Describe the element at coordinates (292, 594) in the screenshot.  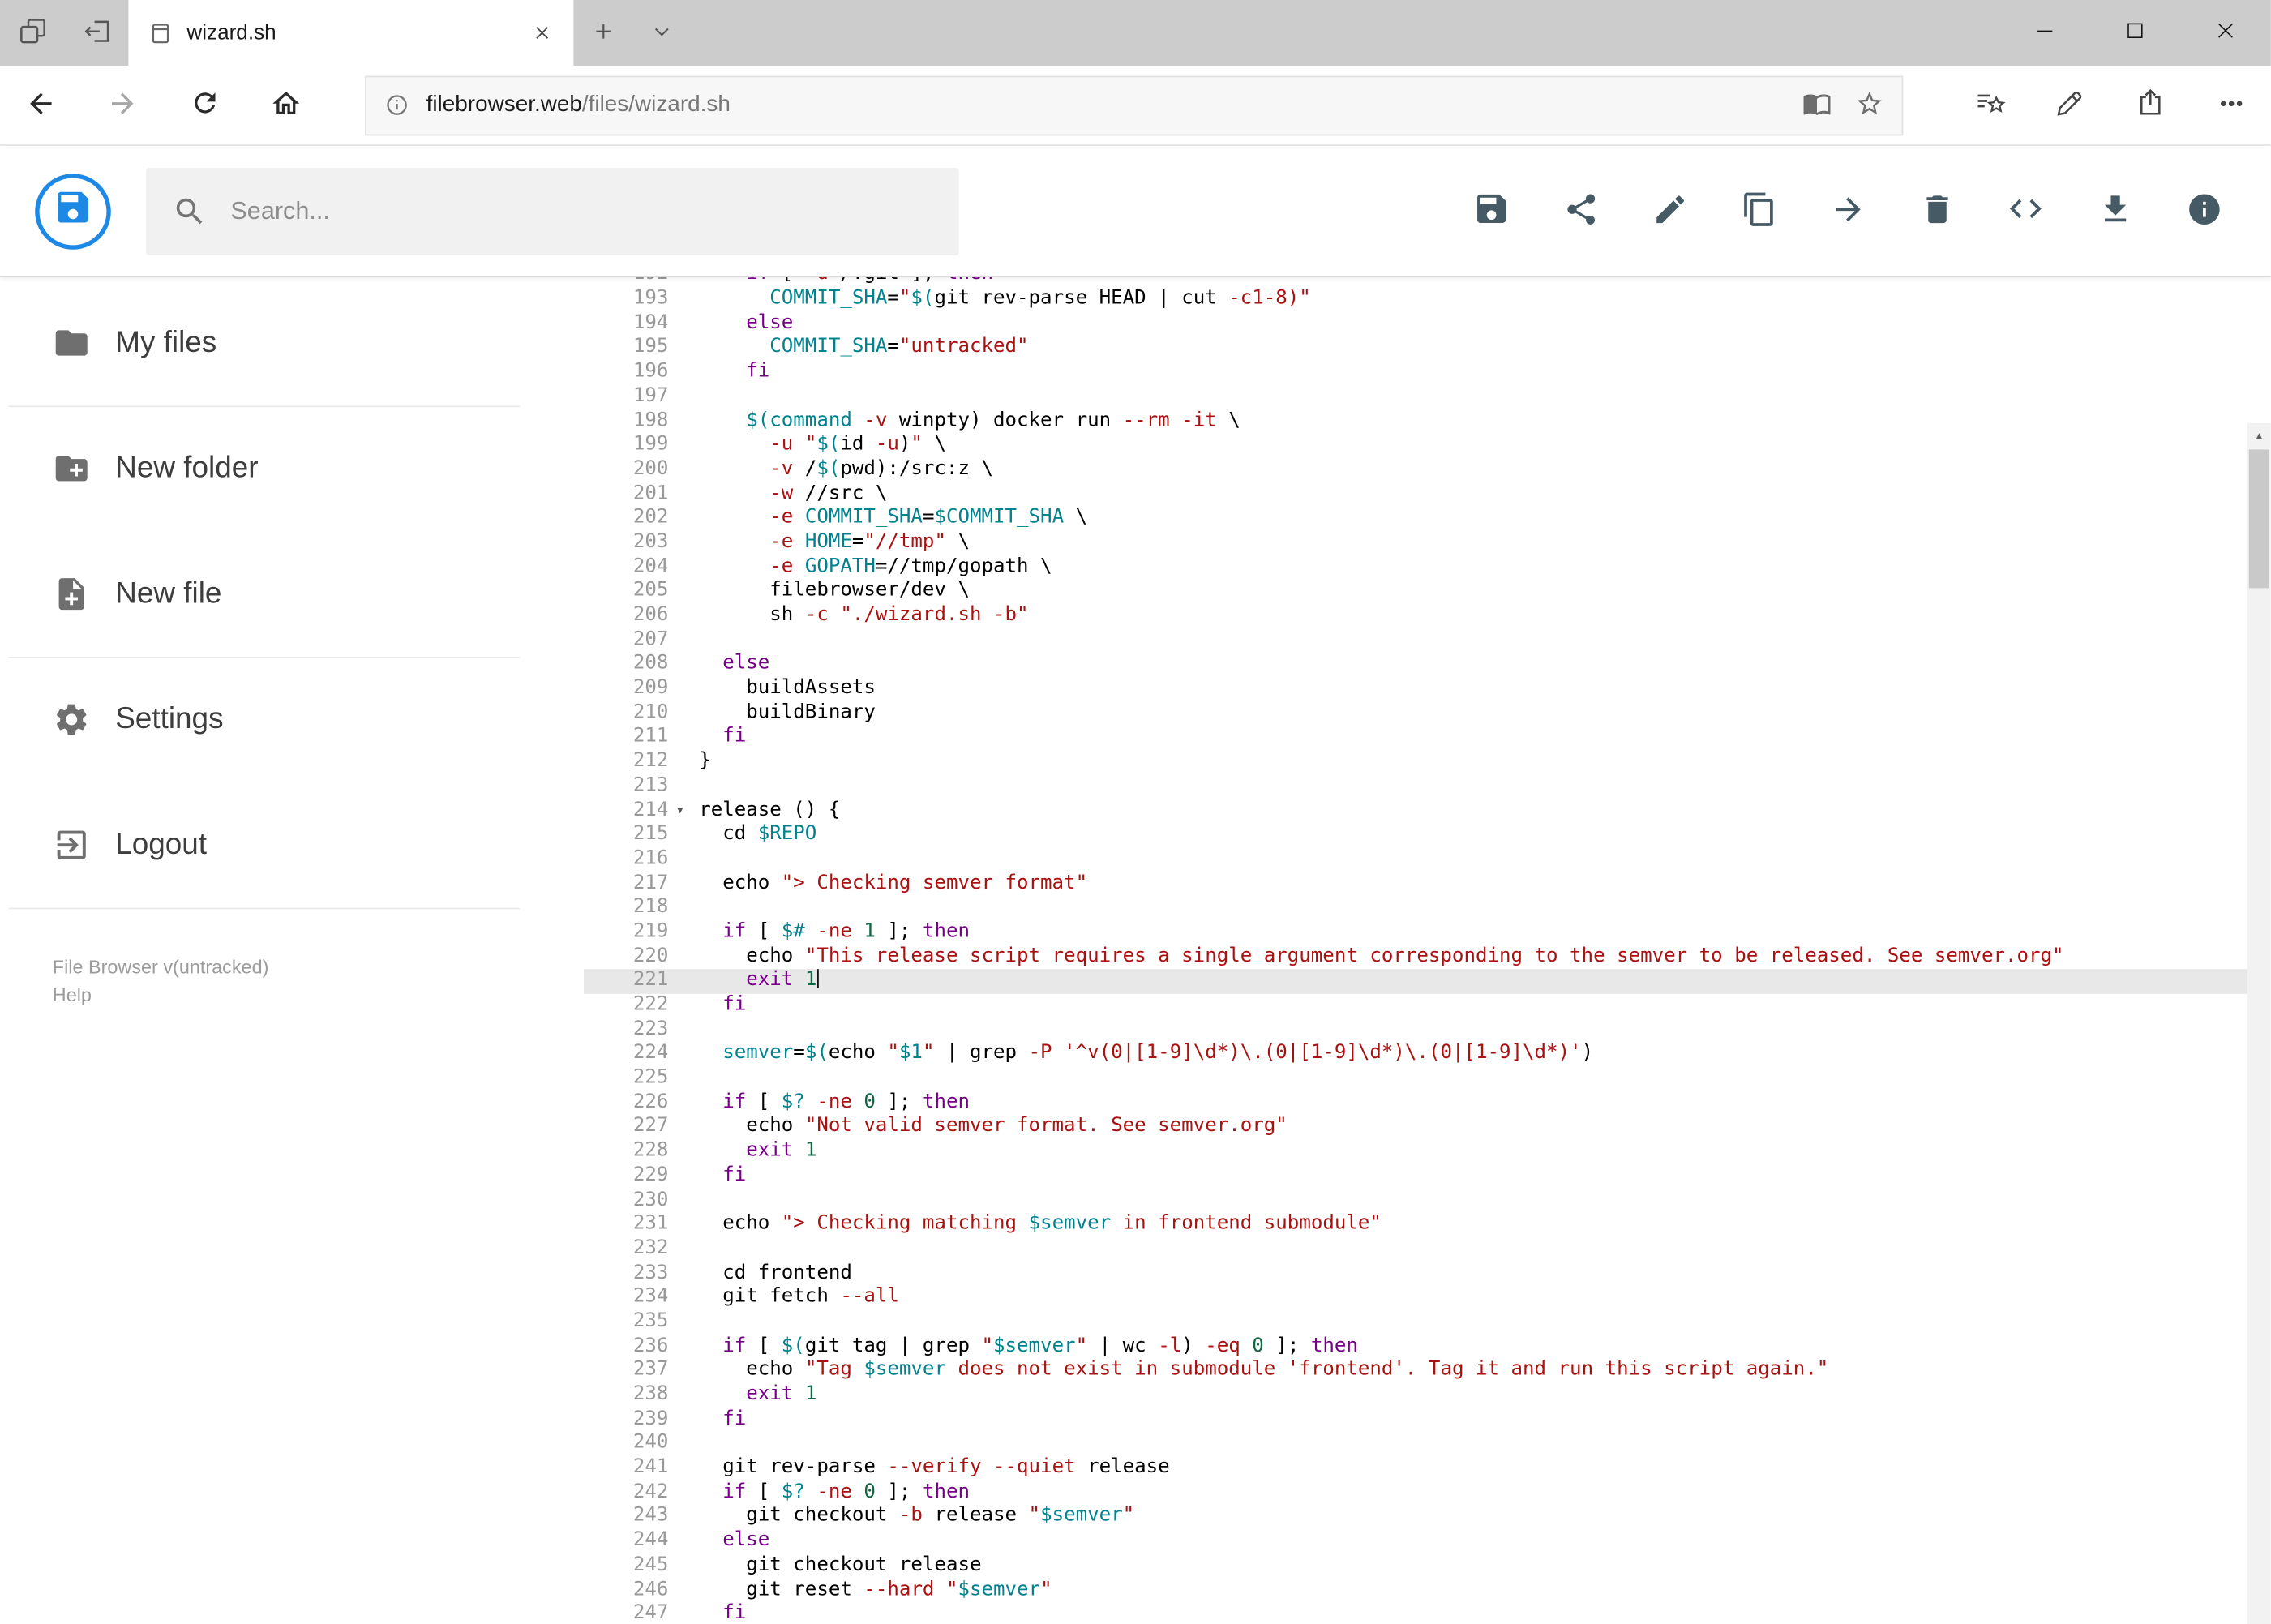
I see `sidebar-item-new-file: New file` at that location.